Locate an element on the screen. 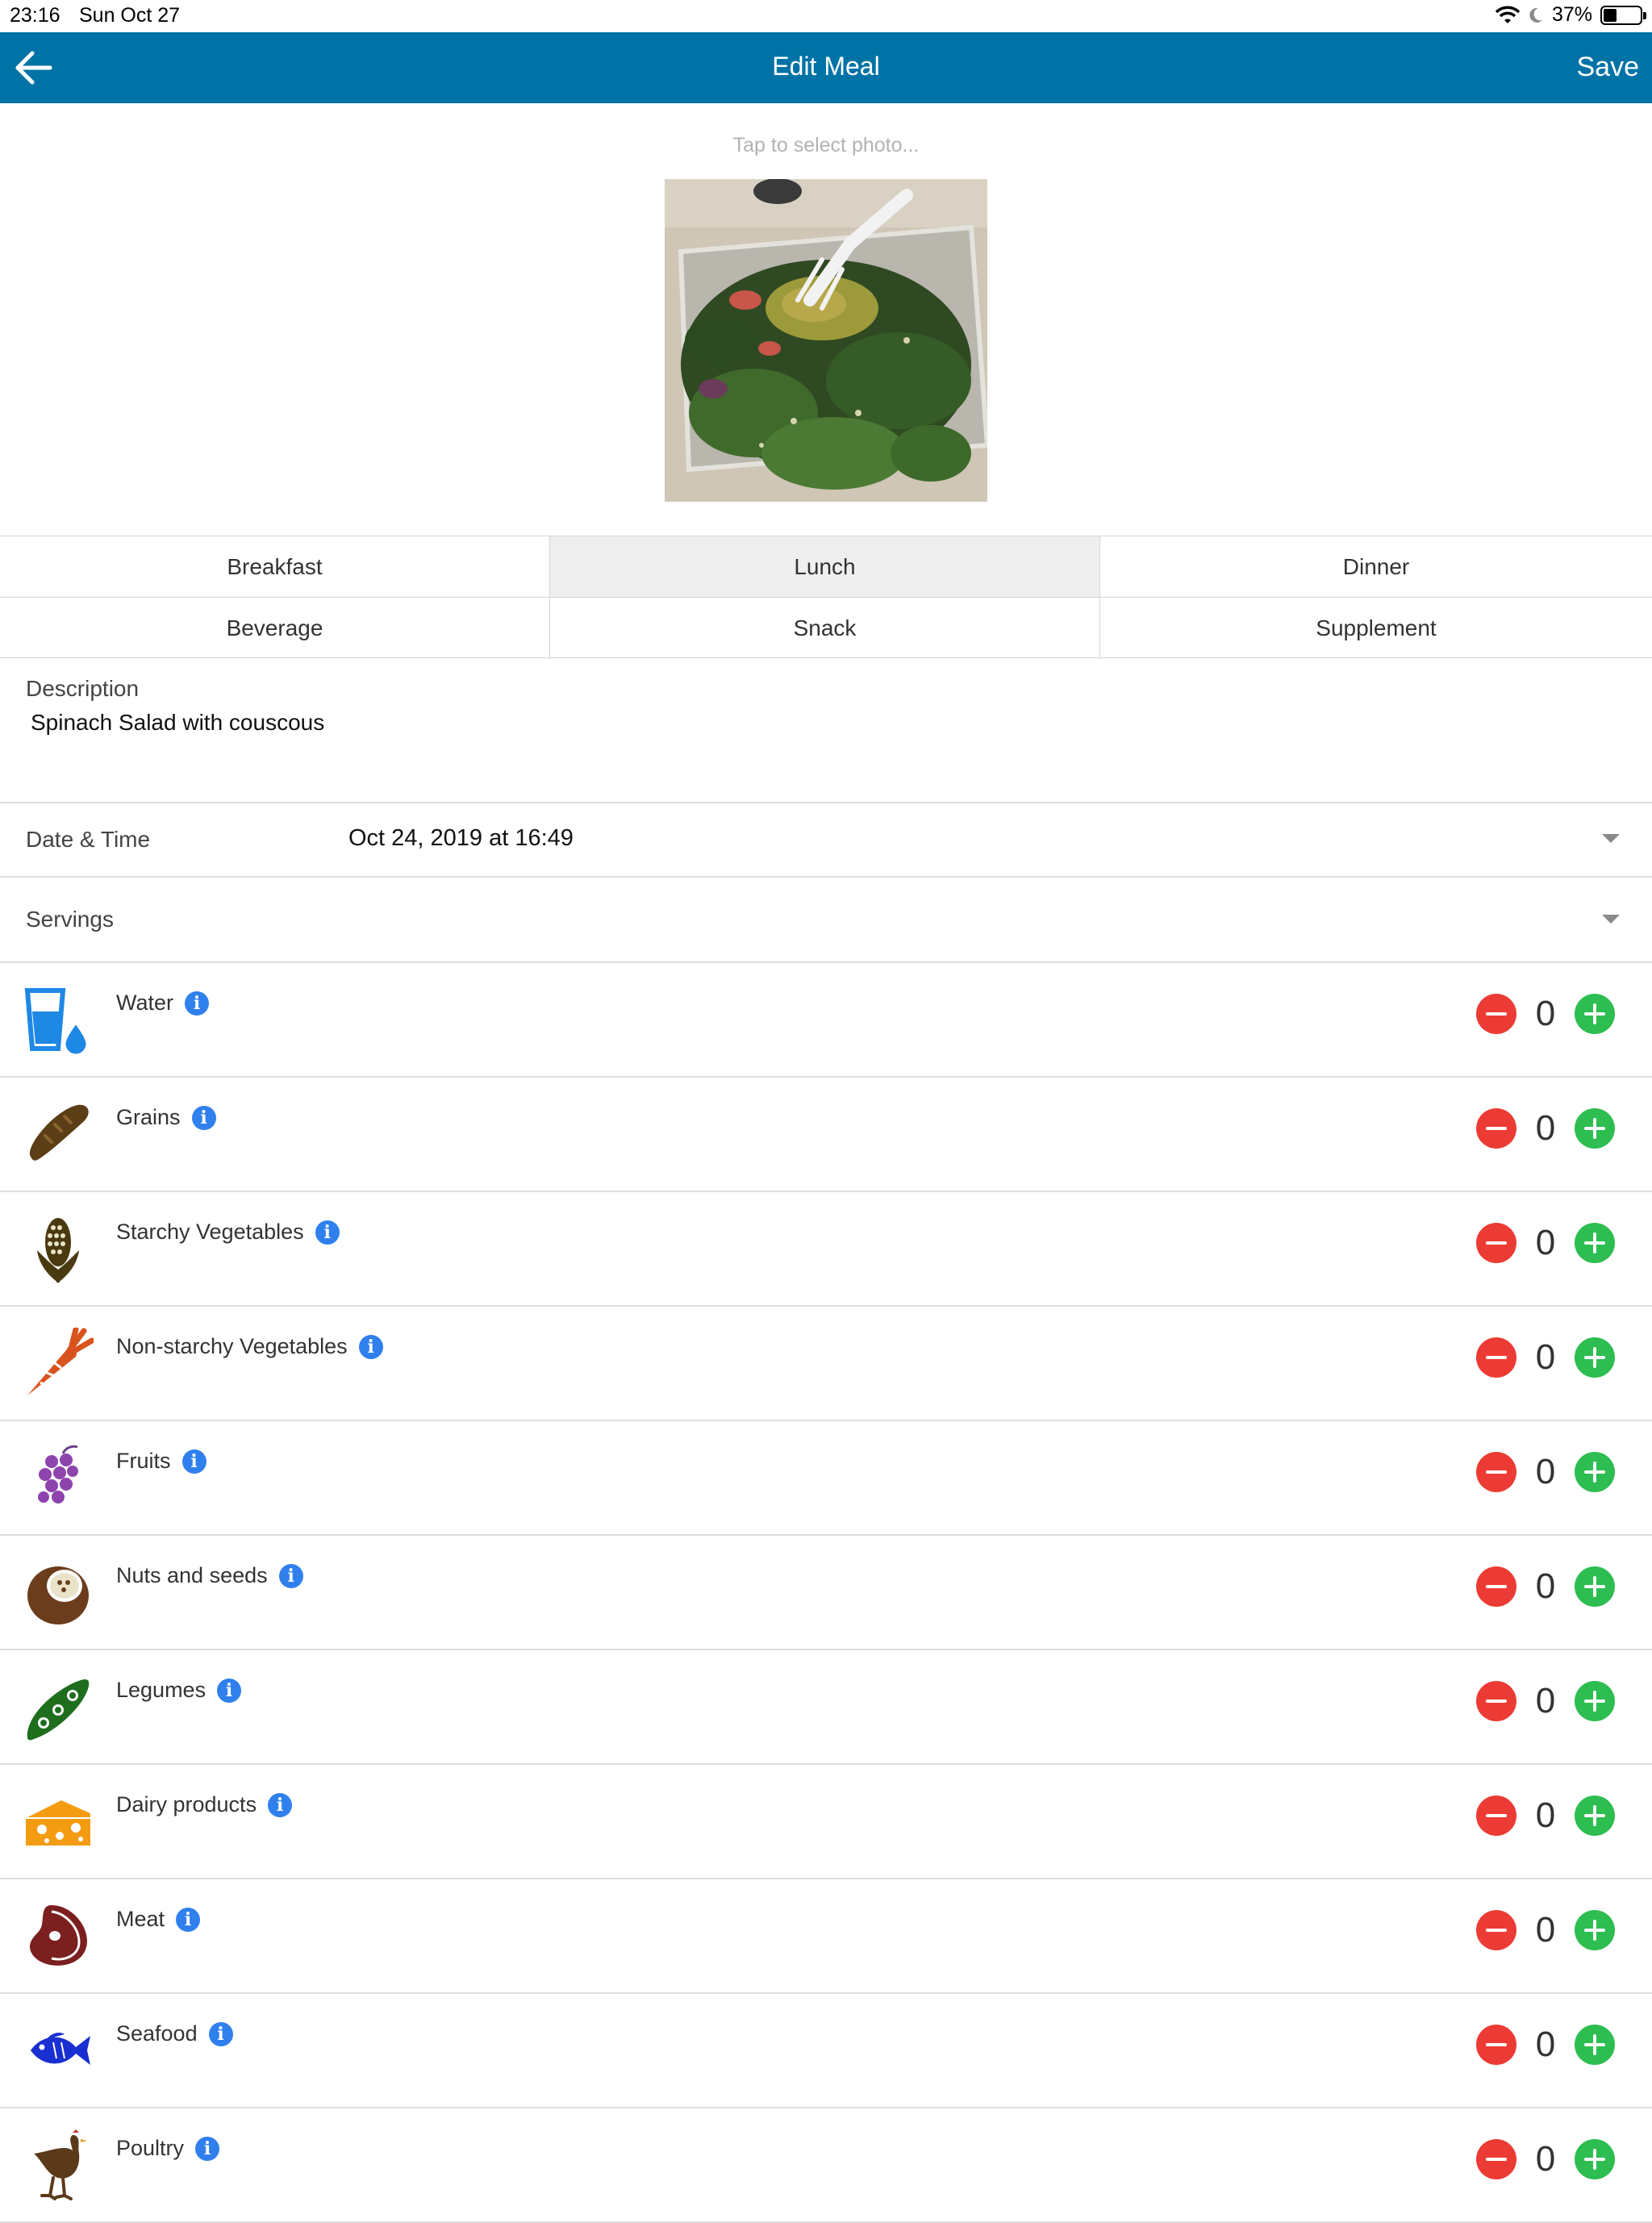 Image resolution: width=1652 pixels, height=2223 pixels. corn-icon is located at coordinates (58, 1248).